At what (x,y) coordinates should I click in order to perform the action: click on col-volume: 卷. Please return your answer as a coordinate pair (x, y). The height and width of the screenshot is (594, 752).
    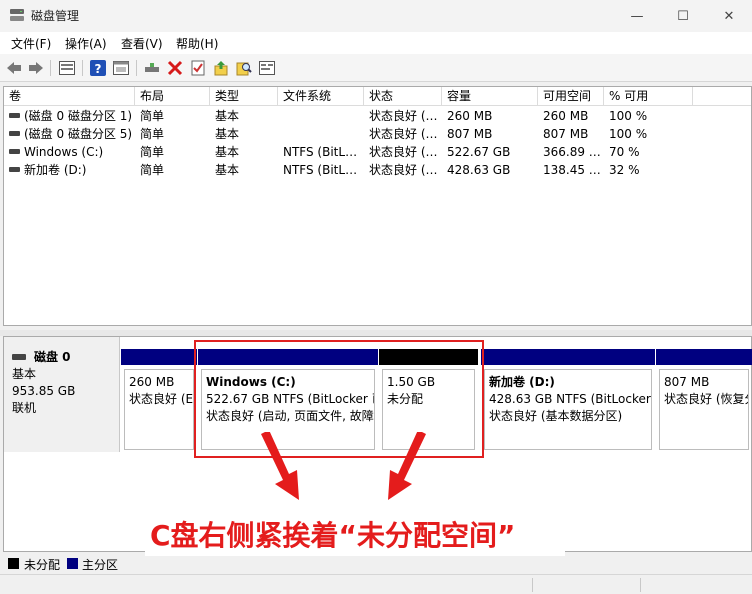
    Looking at the image, I should click on (69, 96).